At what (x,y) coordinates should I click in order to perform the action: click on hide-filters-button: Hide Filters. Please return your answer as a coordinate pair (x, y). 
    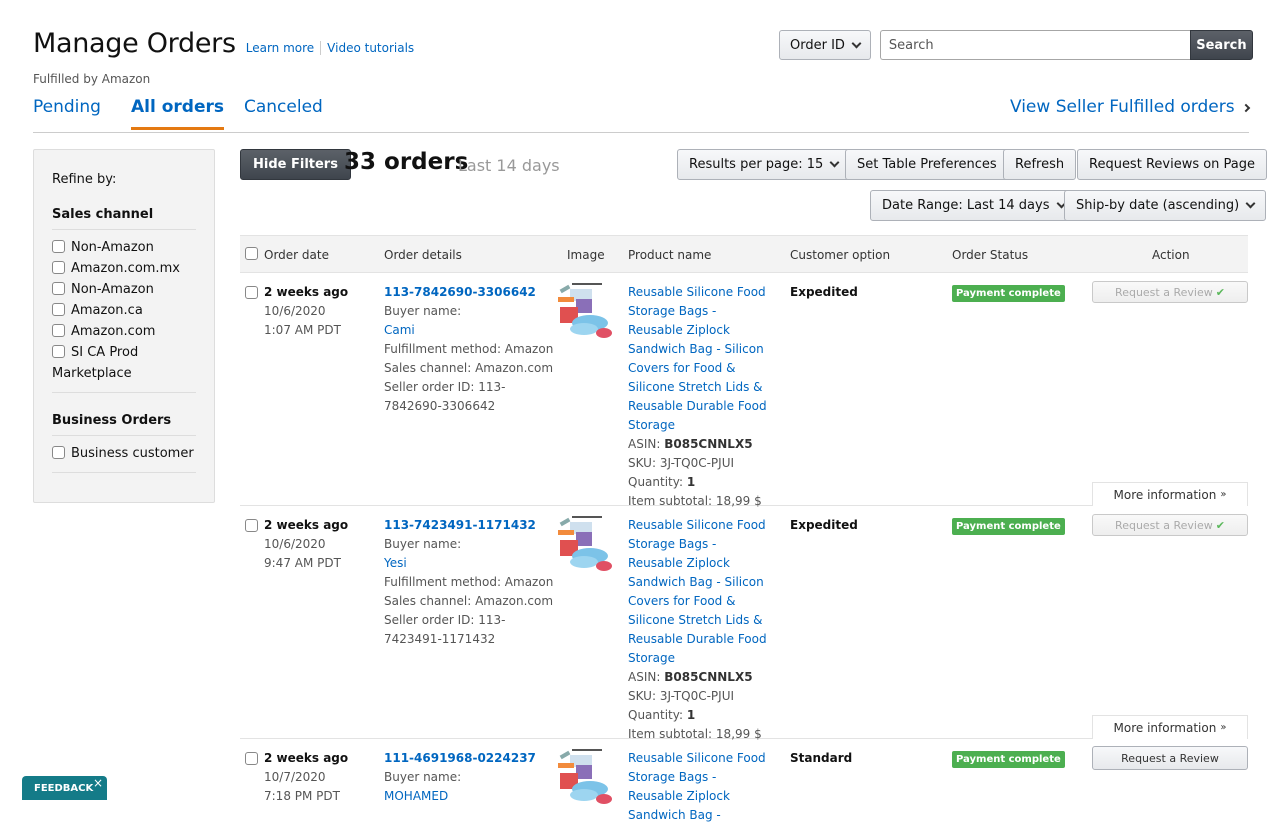
    Looking at the image, I should click on (295, 164).